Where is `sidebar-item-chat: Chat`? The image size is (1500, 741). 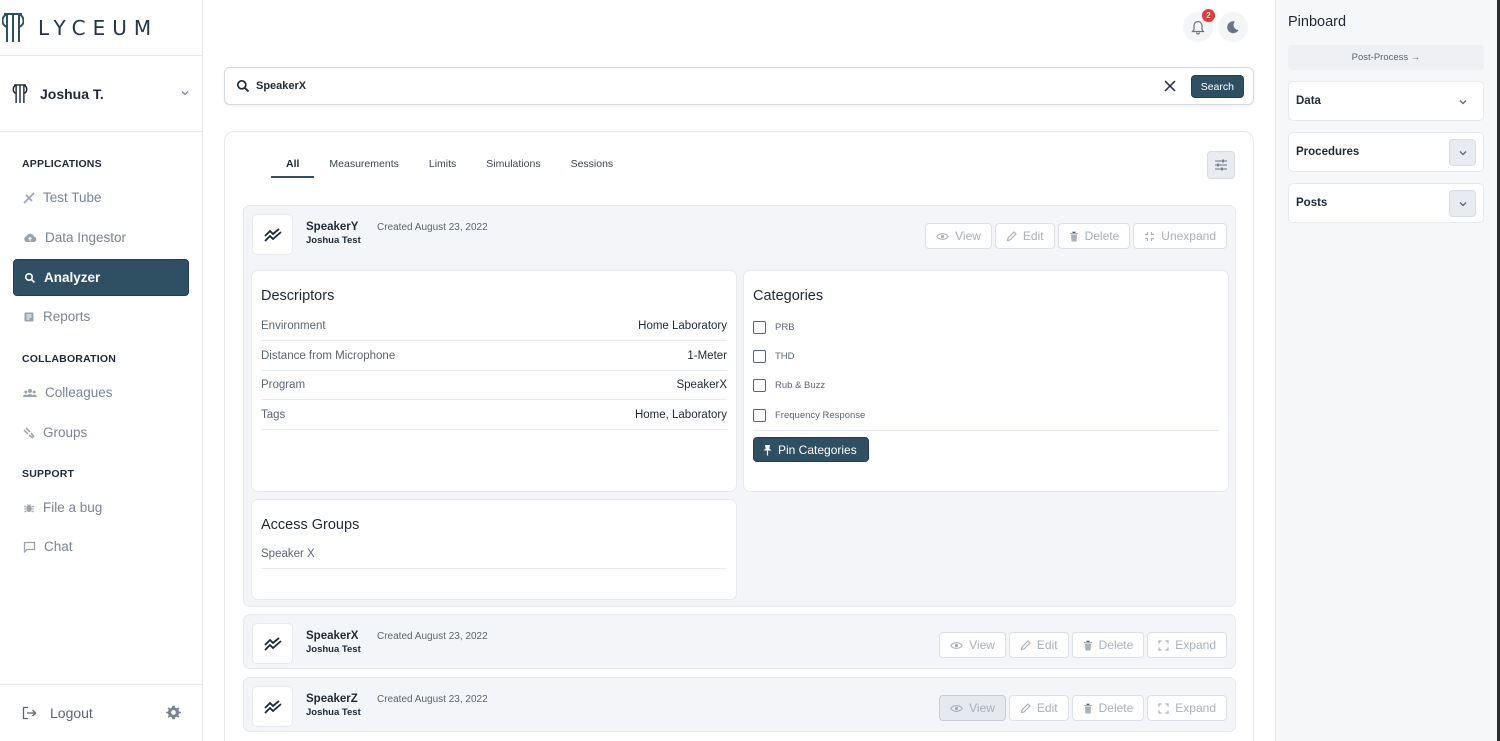 sidebar-item-chat: Chat is located at coordinates (101, 546).